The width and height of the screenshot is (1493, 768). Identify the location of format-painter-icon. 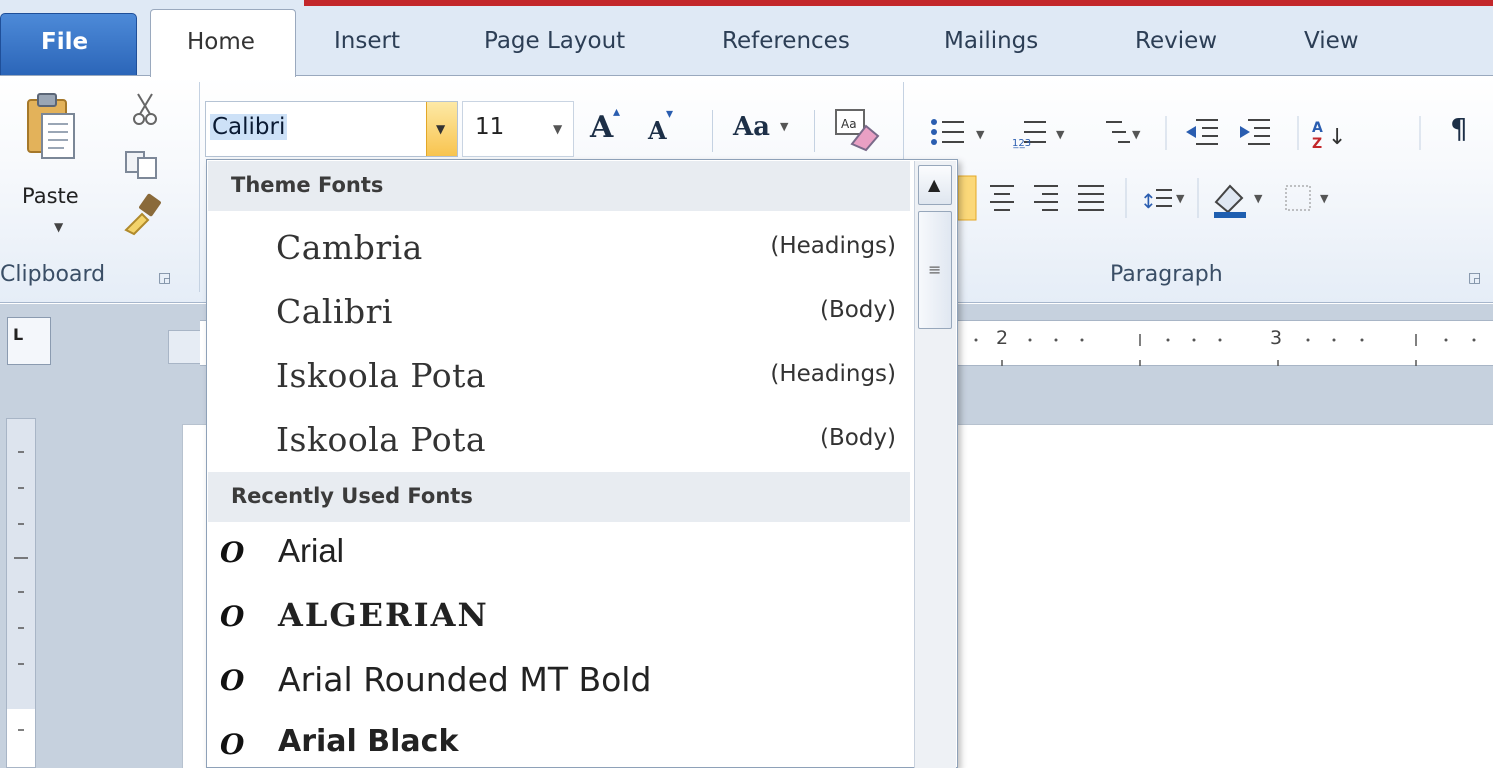
(142, 214).